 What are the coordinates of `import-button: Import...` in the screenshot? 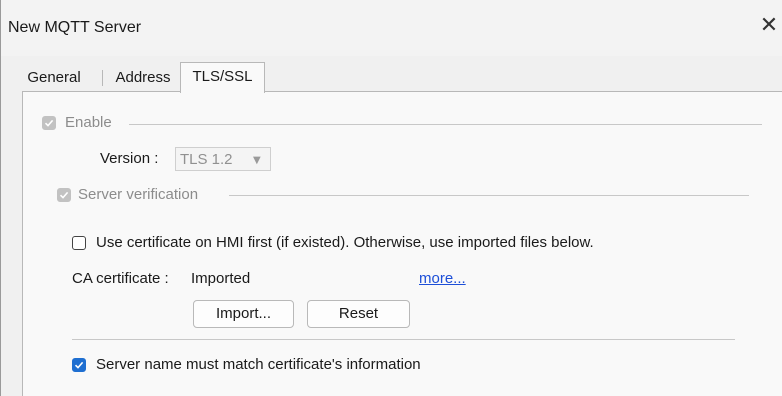 It's located at (243, 314).